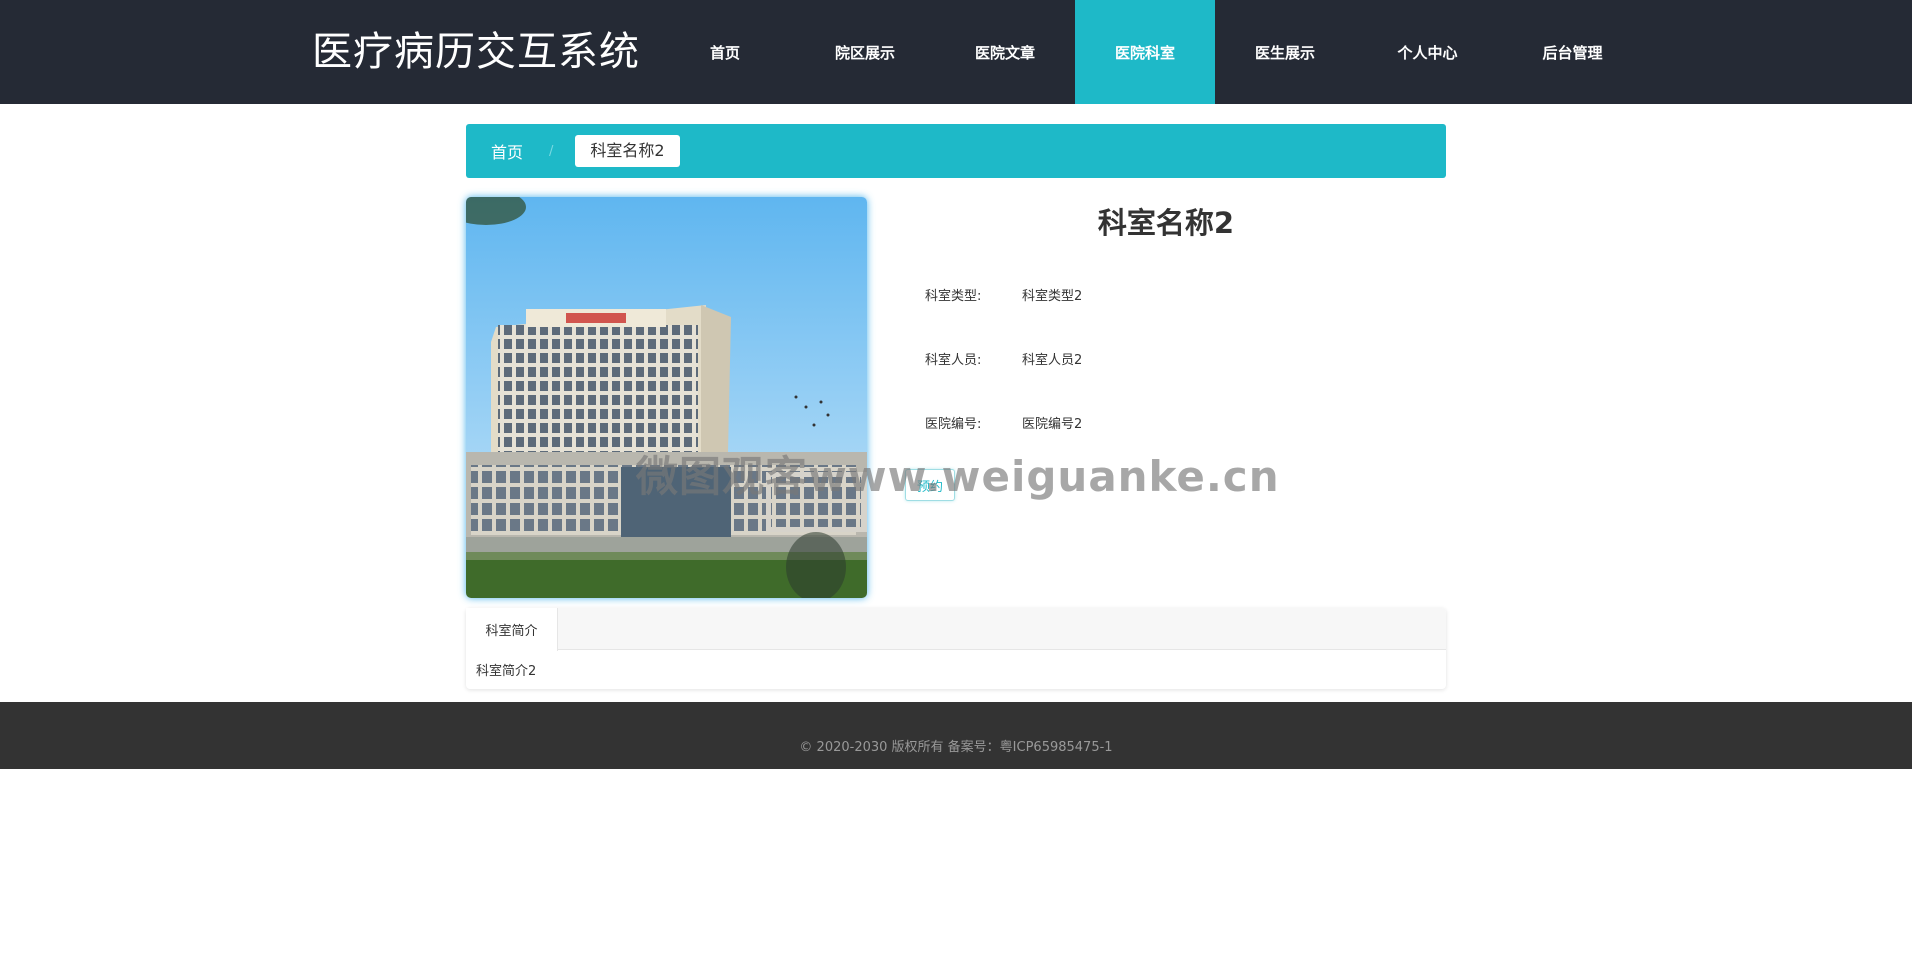  Describe the element at coordinates (506, 671) in the screenshot. I see `tab-content: 科室简介2` at that location.